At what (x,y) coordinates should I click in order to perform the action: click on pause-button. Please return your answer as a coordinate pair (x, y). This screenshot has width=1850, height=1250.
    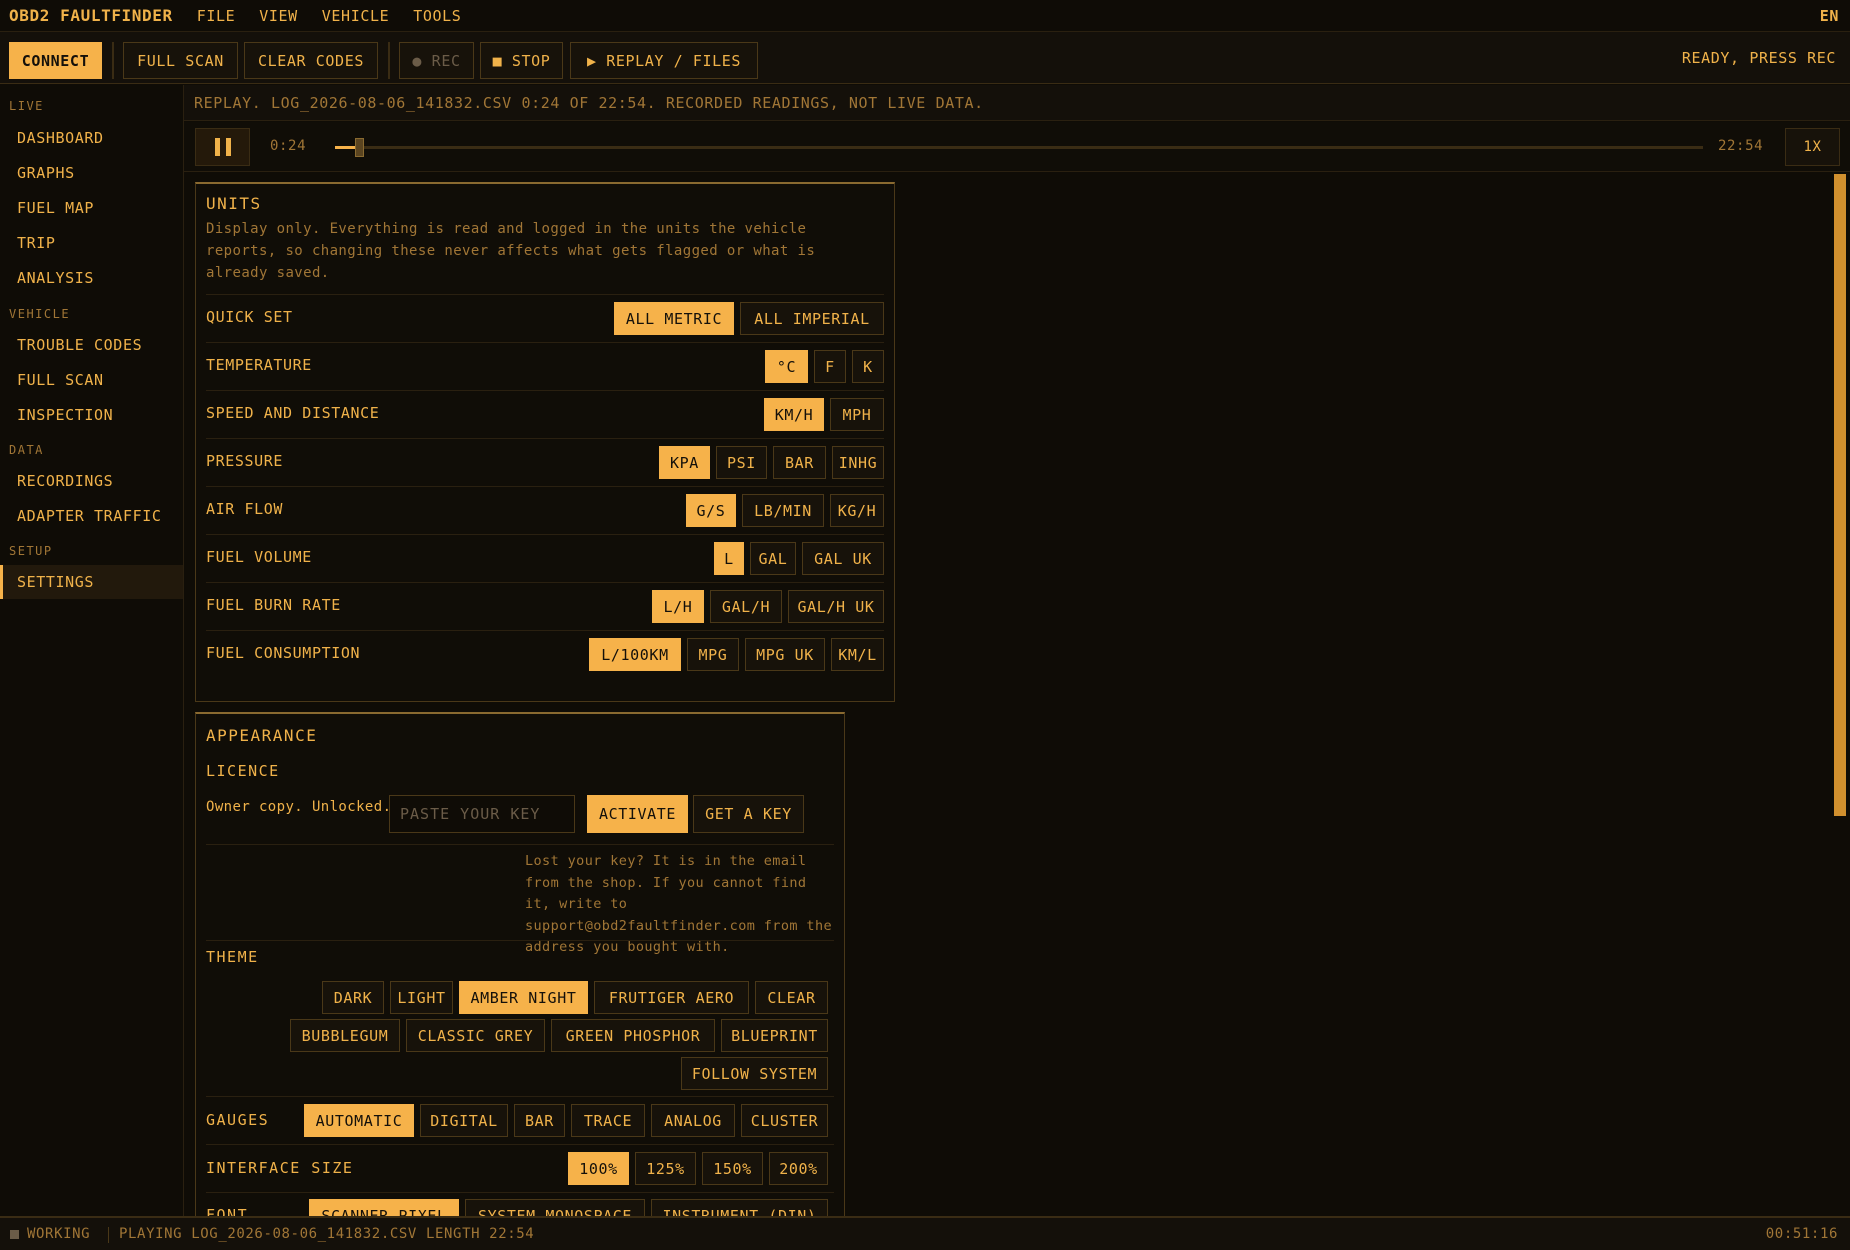
    Looking at the image, I should click on (222, 147).